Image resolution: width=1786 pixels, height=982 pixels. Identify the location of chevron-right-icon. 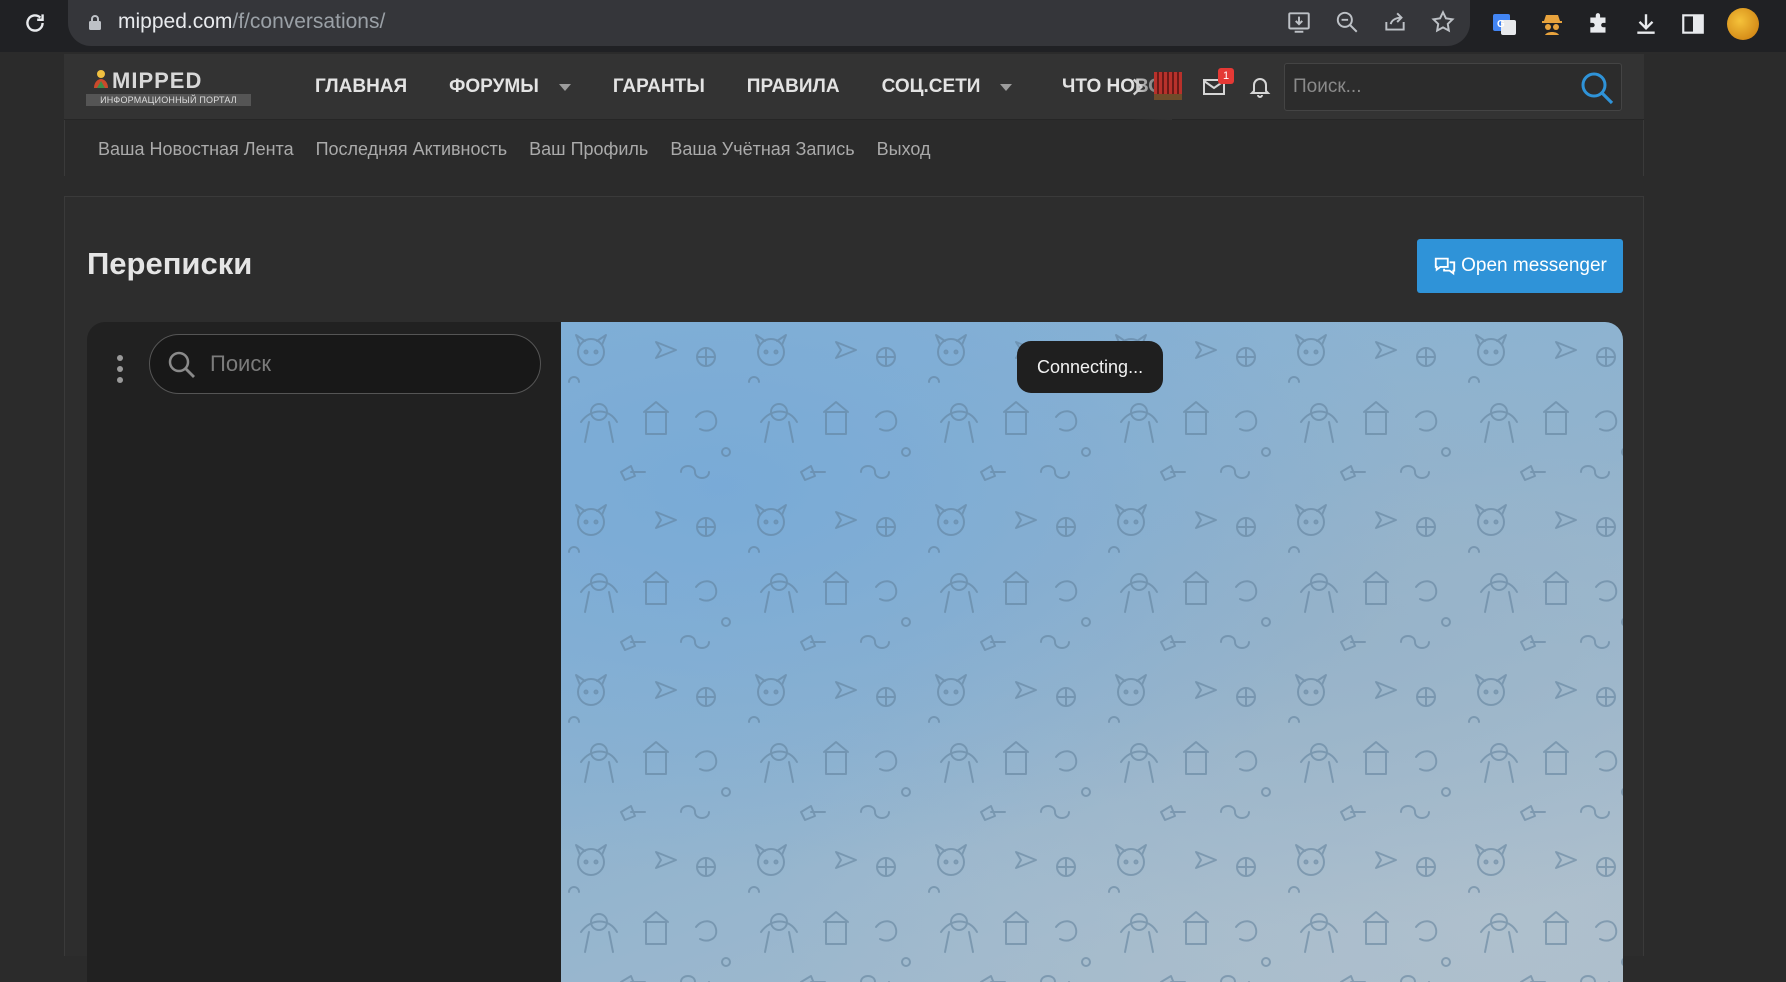
(1137, 87).